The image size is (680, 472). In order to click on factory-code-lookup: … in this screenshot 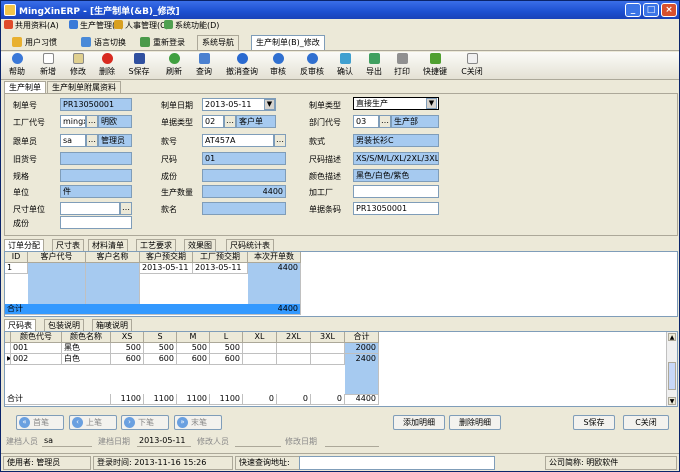, I will do `click(92, 121)`.